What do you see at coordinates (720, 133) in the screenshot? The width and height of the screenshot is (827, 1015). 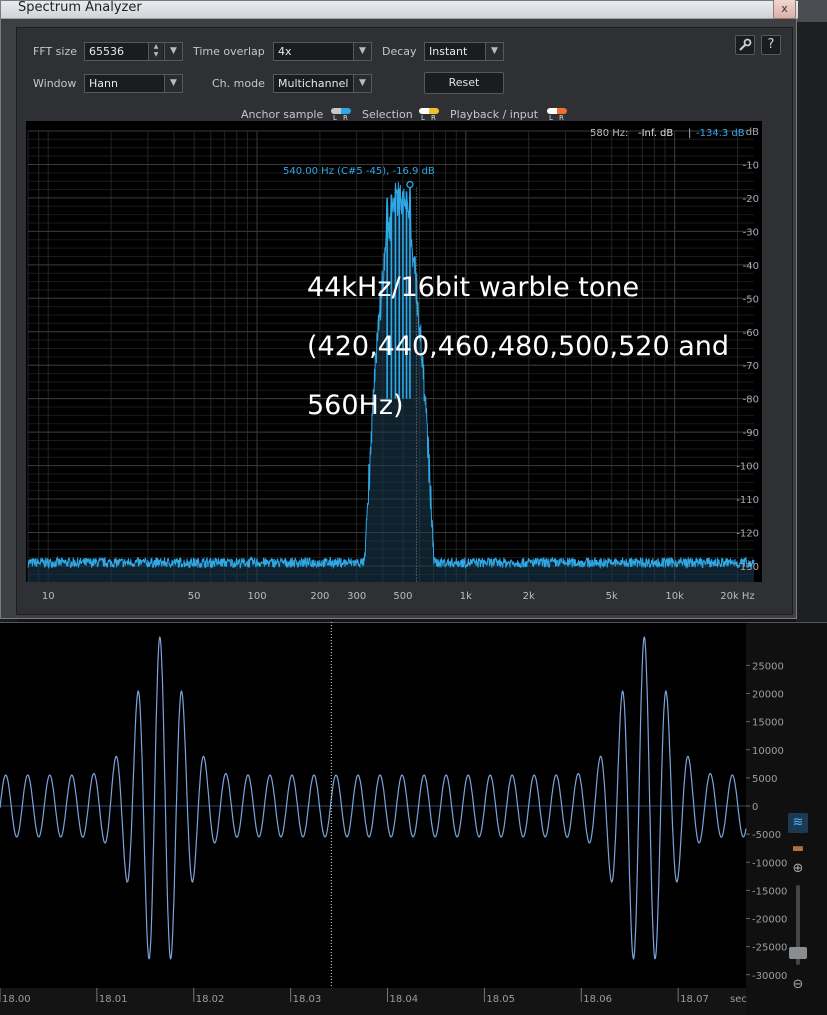 I see `cursor-right-db-readout: -134.3 dB` at bounding box center [720, 133].